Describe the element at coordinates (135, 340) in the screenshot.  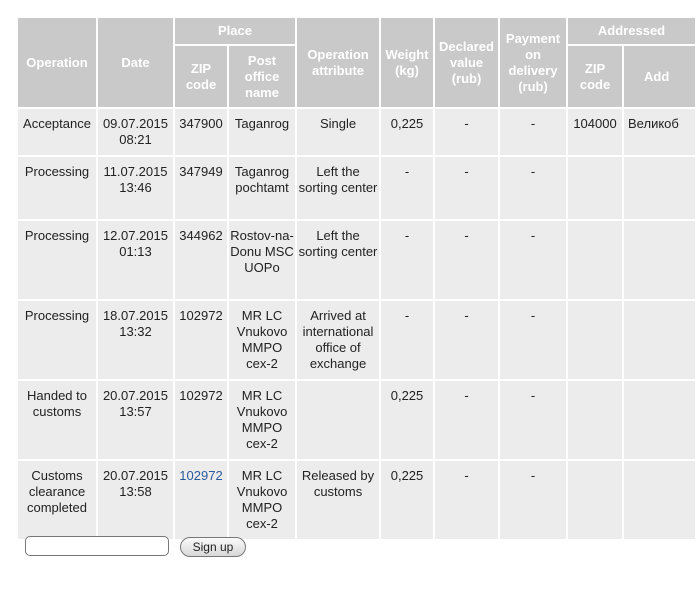
I see `cell-date: 18.07.2015 13:32` at that location.